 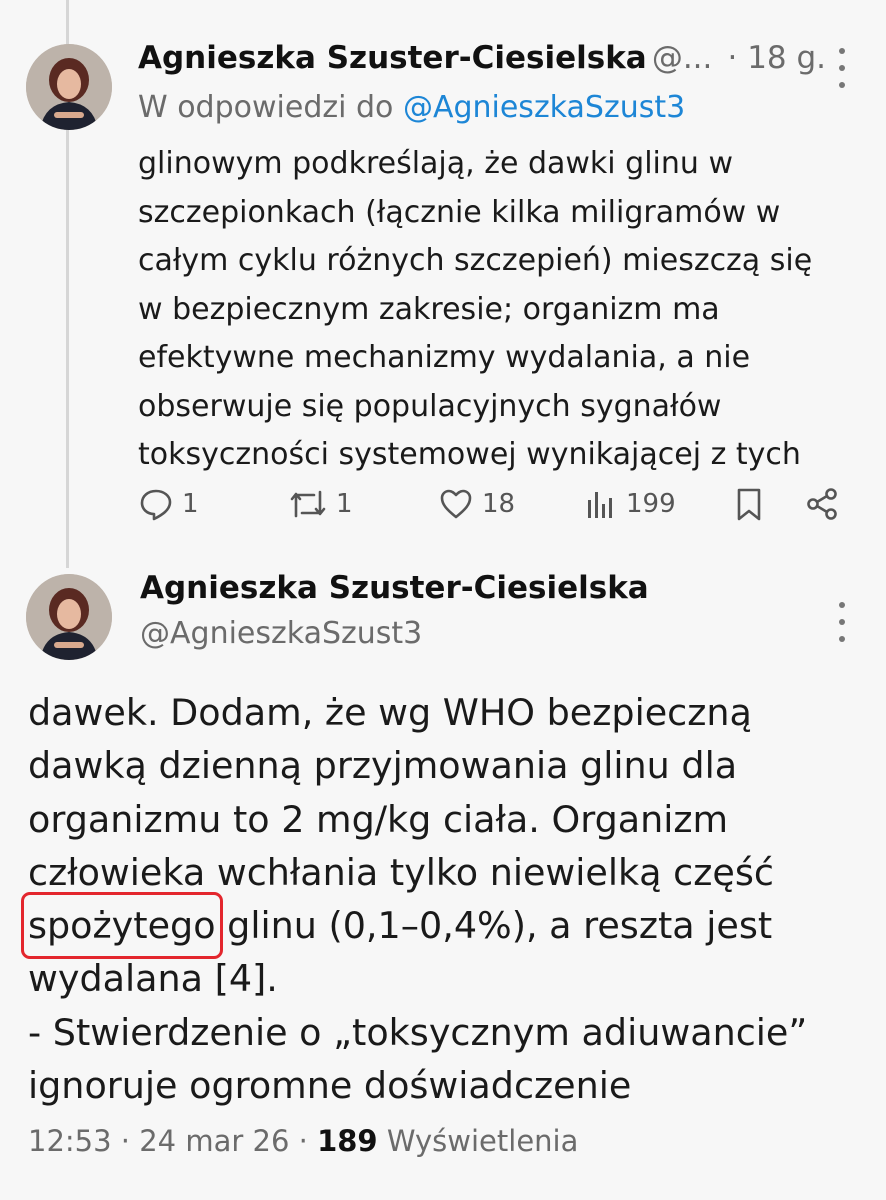 I want to click on reply-button: 1, so click(x=168, y=504).